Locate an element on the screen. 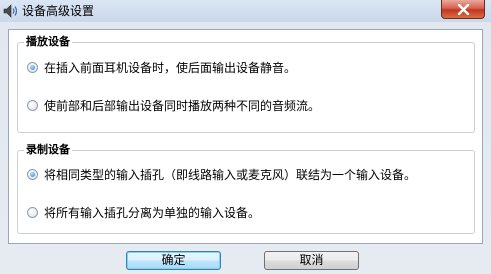  option-label: 使前部和后部输出设备同时播放两种不同的音频流。 is located at coordinates (182, 106).